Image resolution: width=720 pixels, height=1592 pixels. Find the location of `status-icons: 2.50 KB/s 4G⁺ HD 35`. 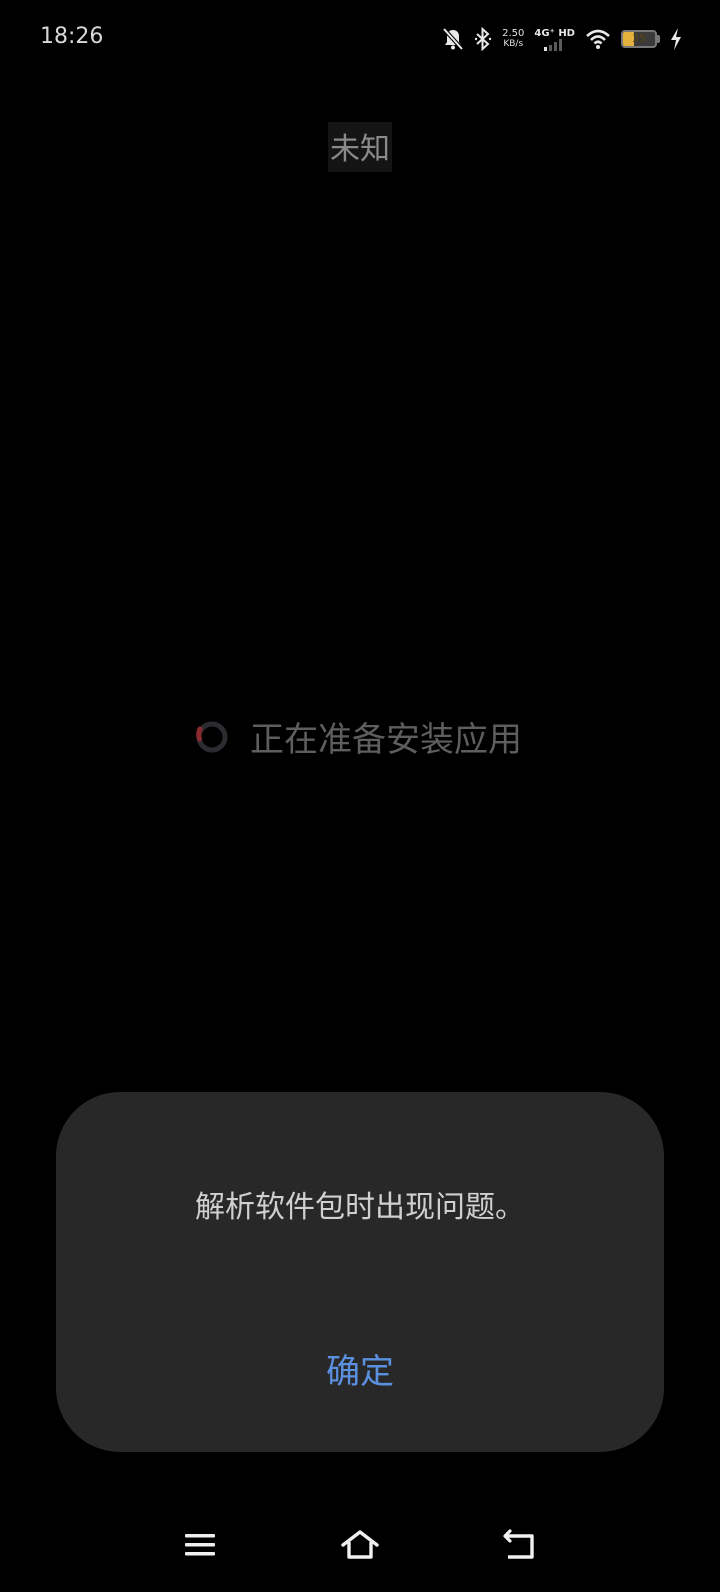

status-icons: 2.50 KB/s 4G⁺ HD 35 is located at coordinates (562, 39).